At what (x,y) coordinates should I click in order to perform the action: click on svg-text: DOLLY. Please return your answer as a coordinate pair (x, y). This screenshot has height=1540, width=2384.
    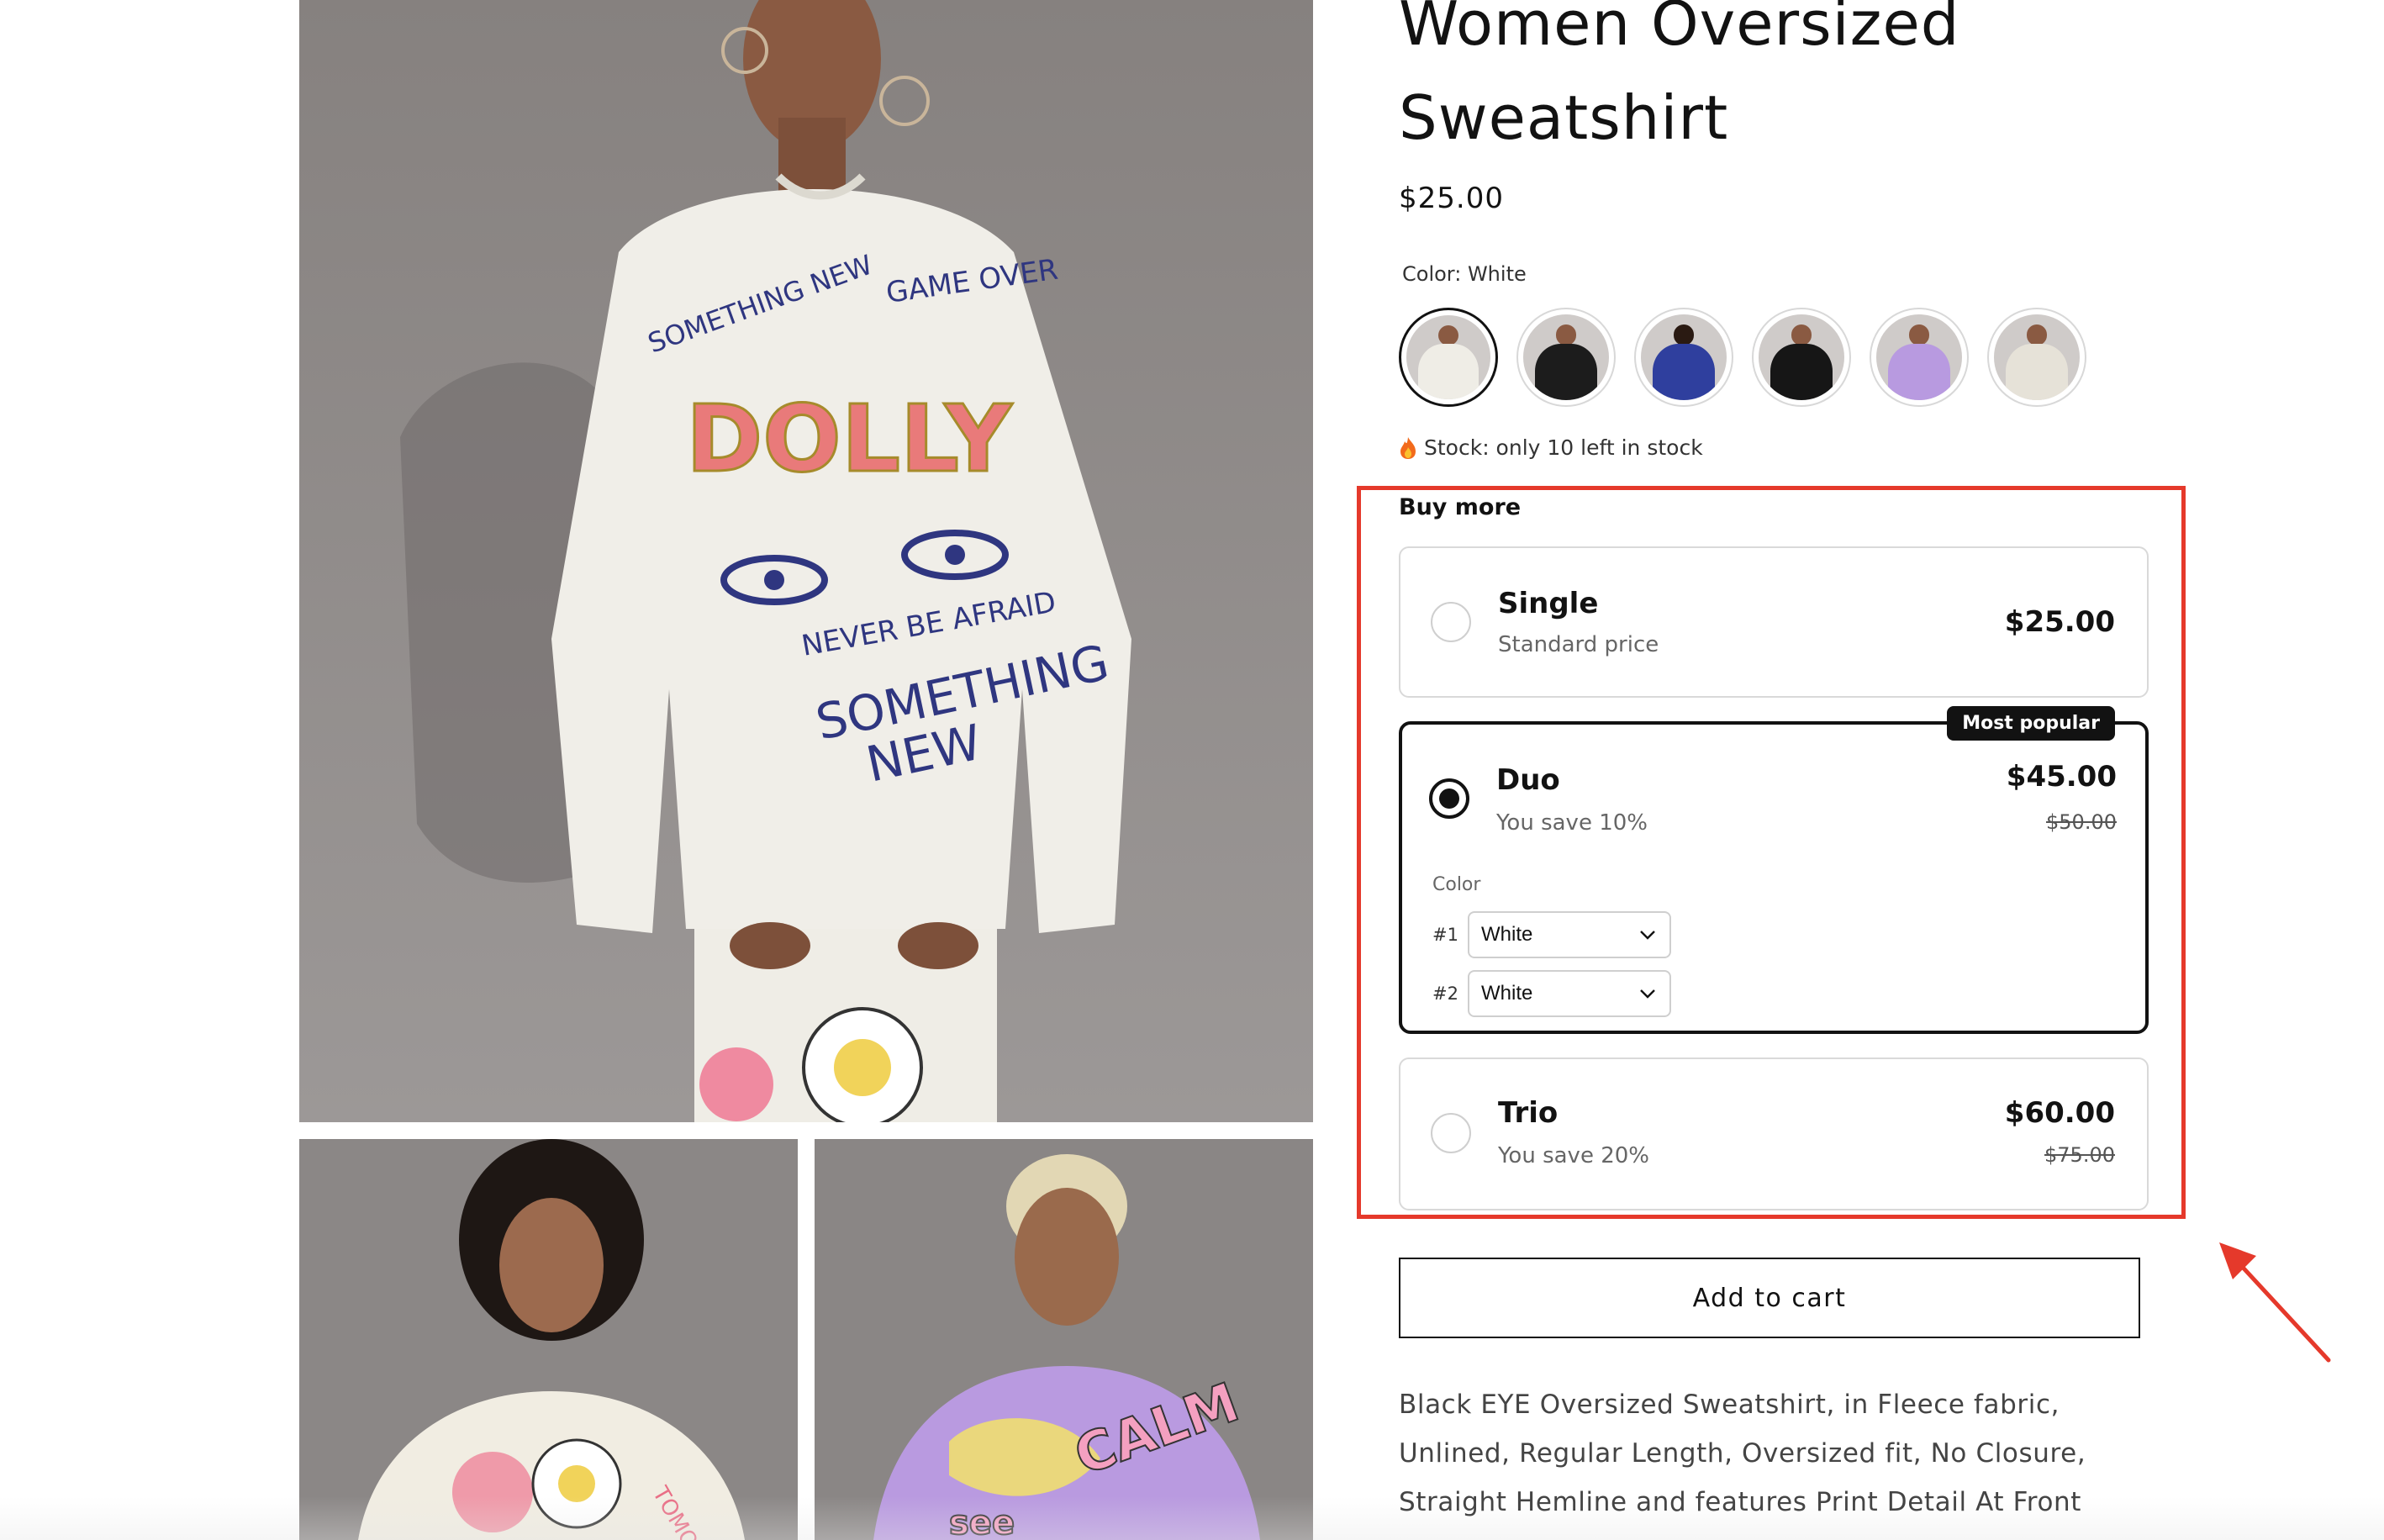
    Looking at the image, I should click on (849, 439).